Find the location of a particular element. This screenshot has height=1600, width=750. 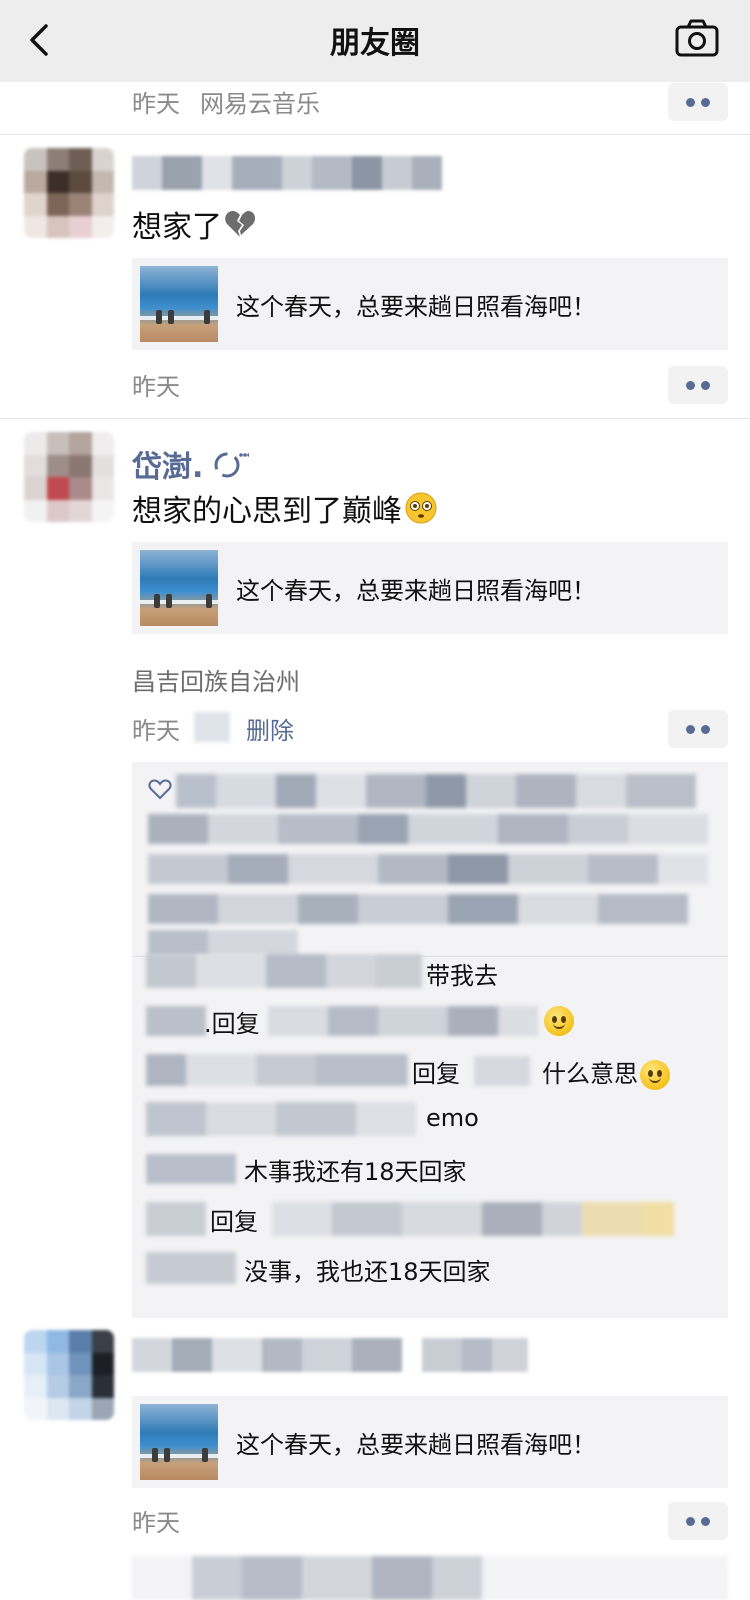

comment-text: 什么意思 is located at coordinates (606, 1072).